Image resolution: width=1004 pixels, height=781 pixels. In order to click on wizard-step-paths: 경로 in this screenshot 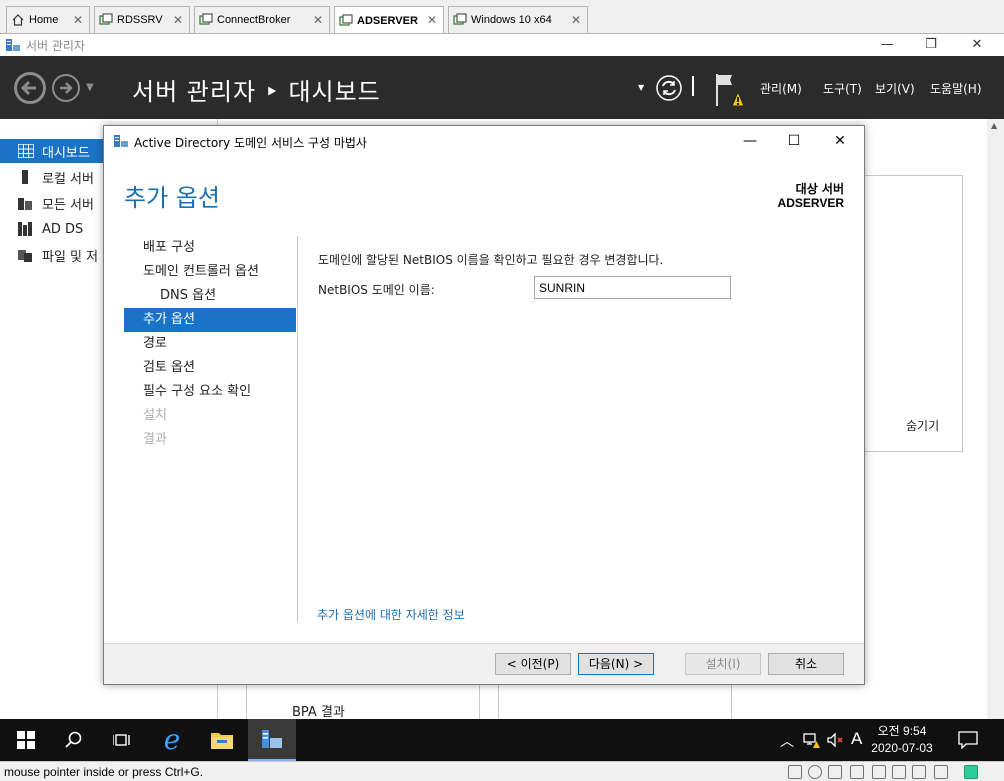, I will do `click(210, 344)`.